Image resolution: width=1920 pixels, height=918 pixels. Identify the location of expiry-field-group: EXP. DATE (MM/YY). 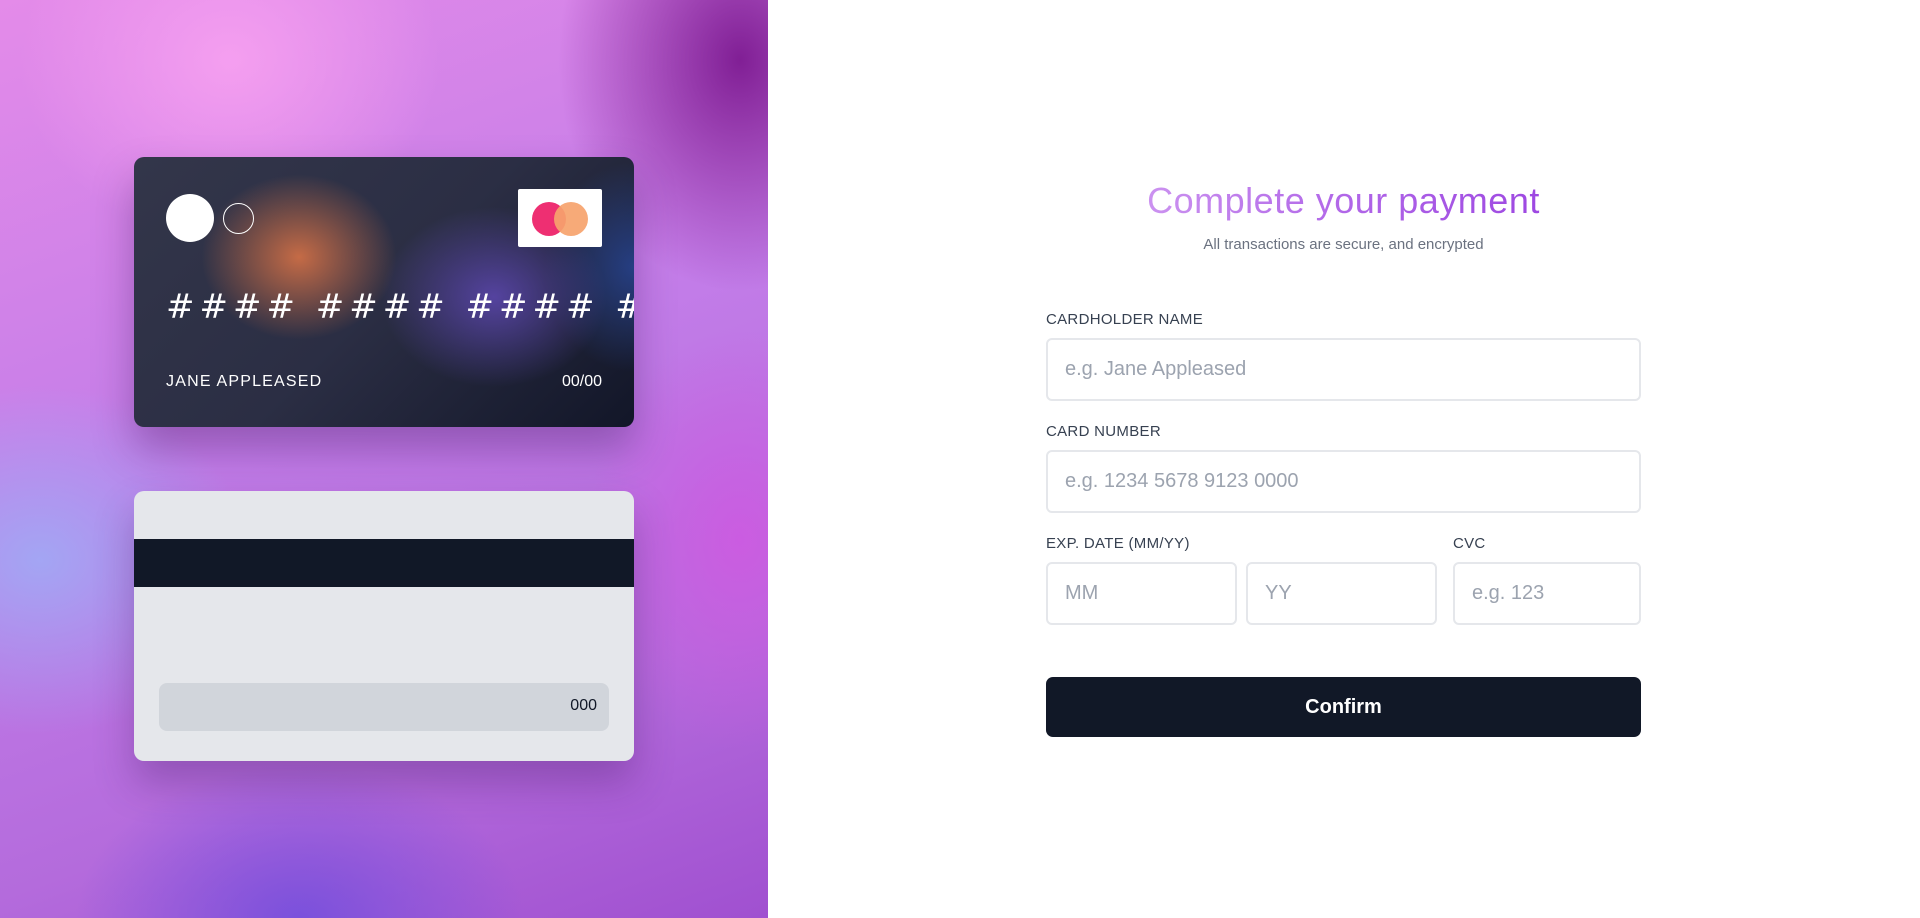
(1241, 580).